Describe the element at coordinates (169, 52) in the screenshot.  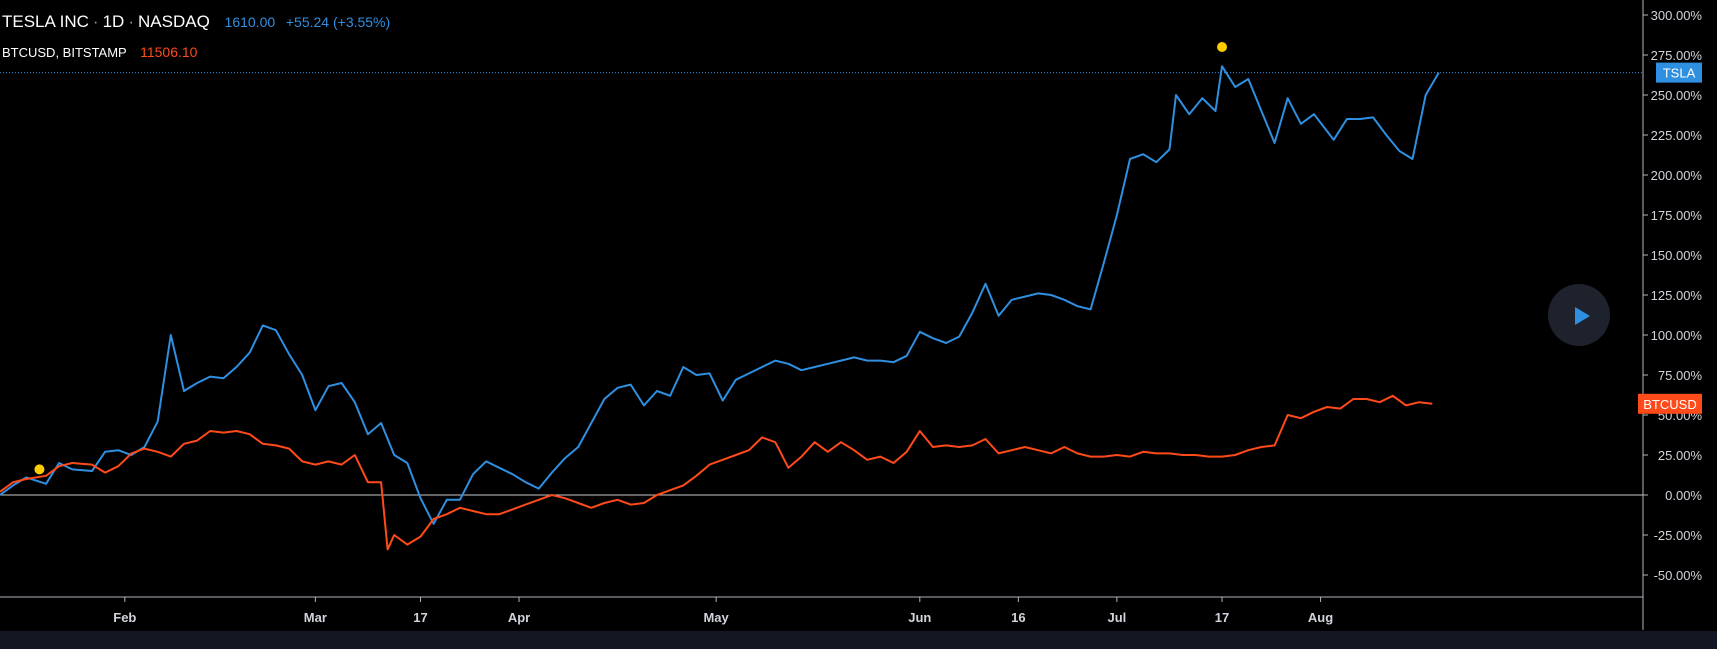
I see `compare-price: 11506.10` at that location.